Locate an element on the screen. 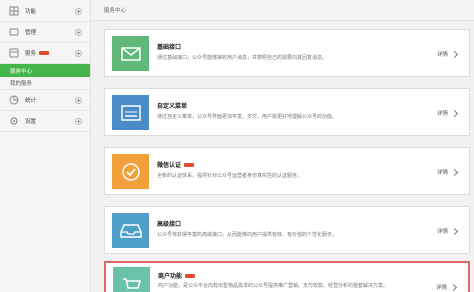  inbox-icon is located at coordinates (130, 230).